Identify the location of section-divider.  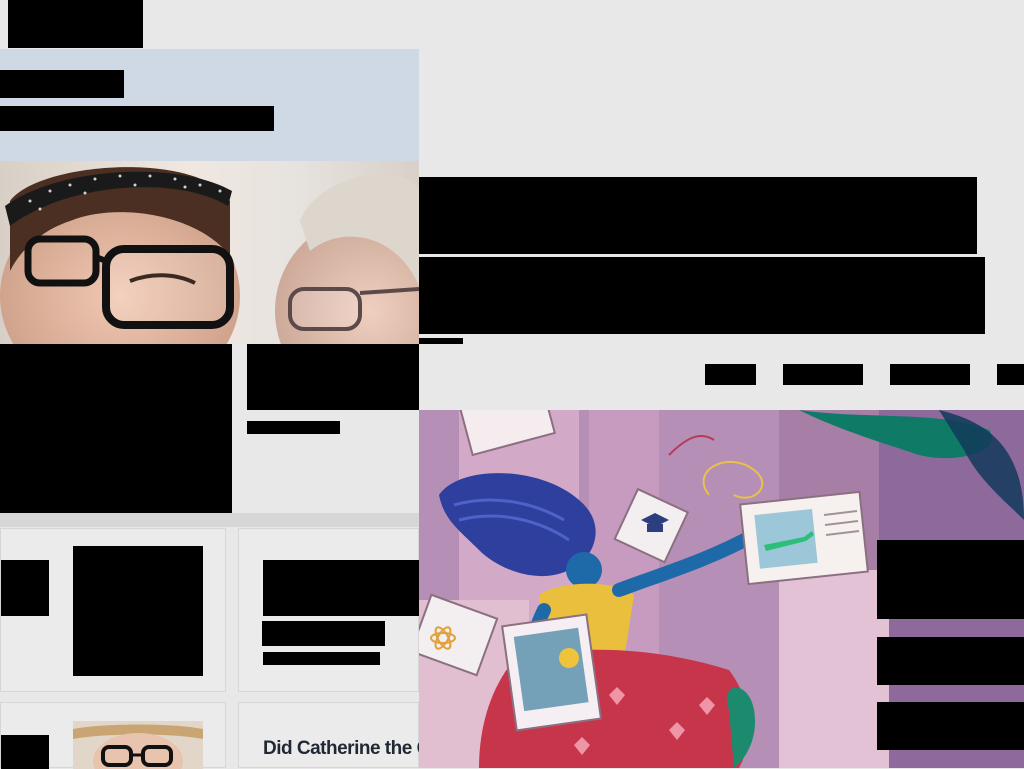
(209, 520).